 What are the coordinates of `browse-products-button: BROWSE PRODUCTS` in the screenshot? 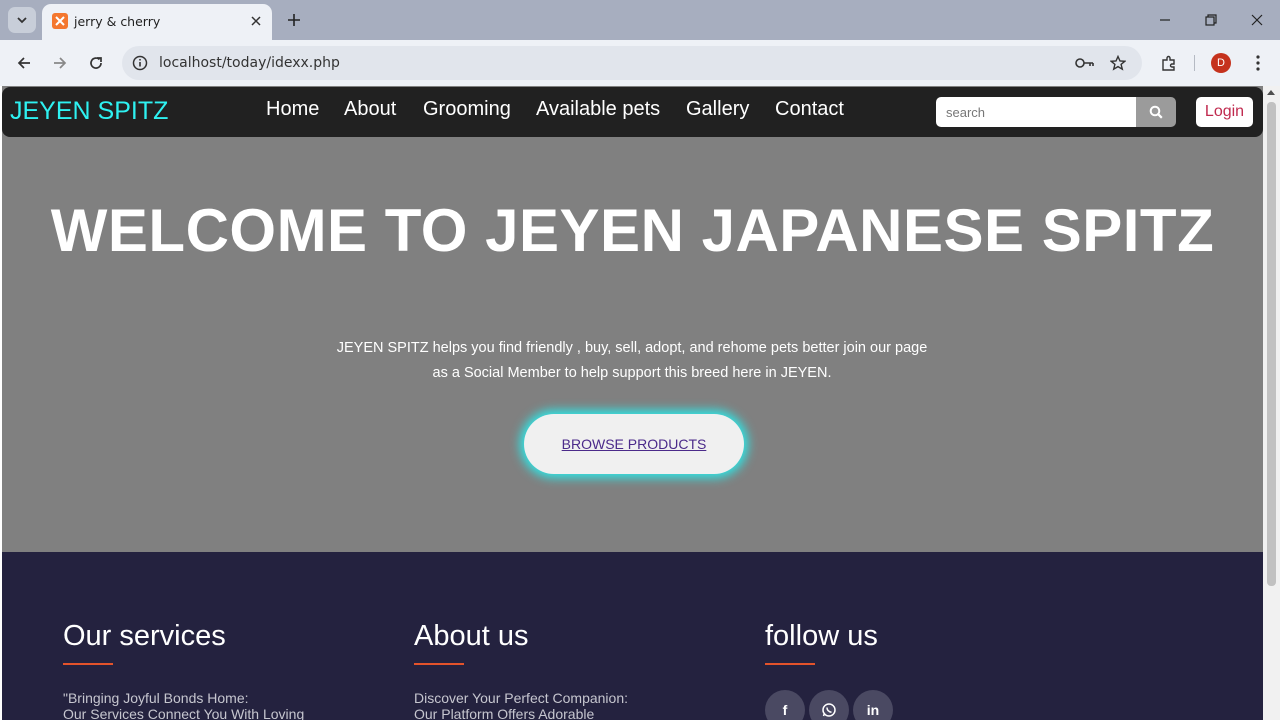 It's located at (634, 444).